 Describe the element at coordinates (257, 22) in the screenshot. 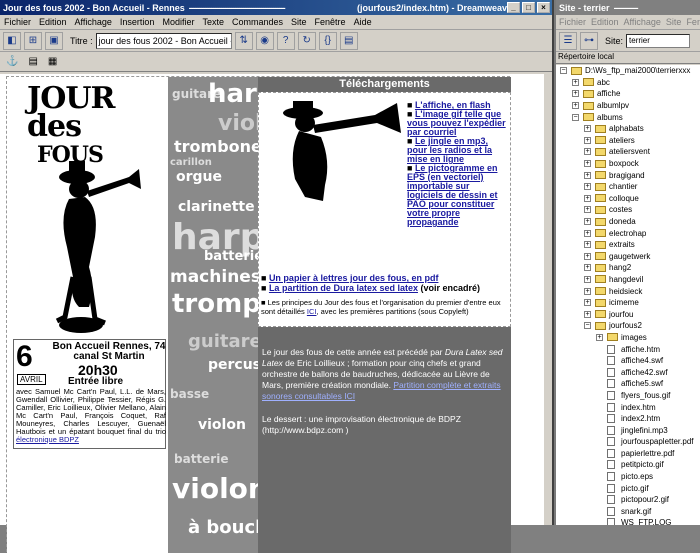

I see `menu-commandes: Commandes` at that location.